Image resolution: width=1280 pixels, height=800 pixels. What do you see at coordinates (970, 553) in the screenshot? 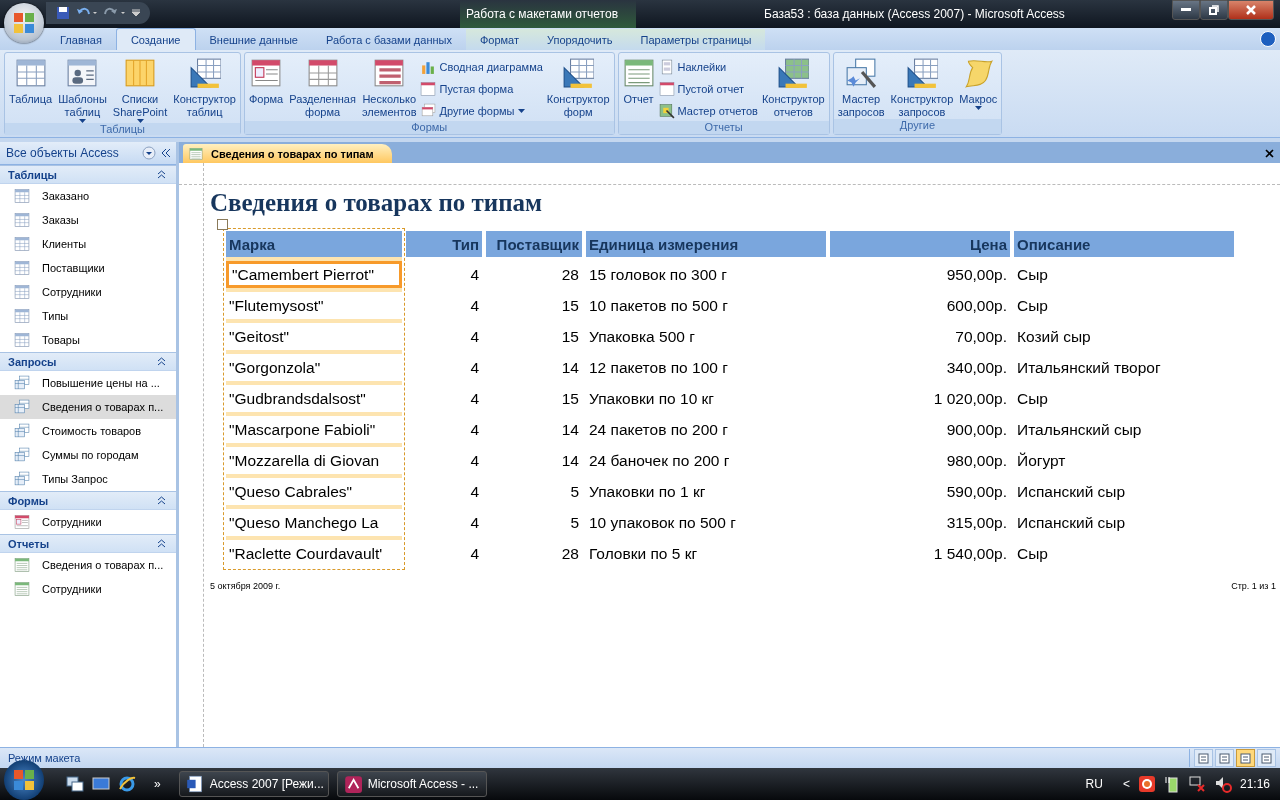
I see `table-cell-text: 1 540,00р.` at bounding box center [970, 553].